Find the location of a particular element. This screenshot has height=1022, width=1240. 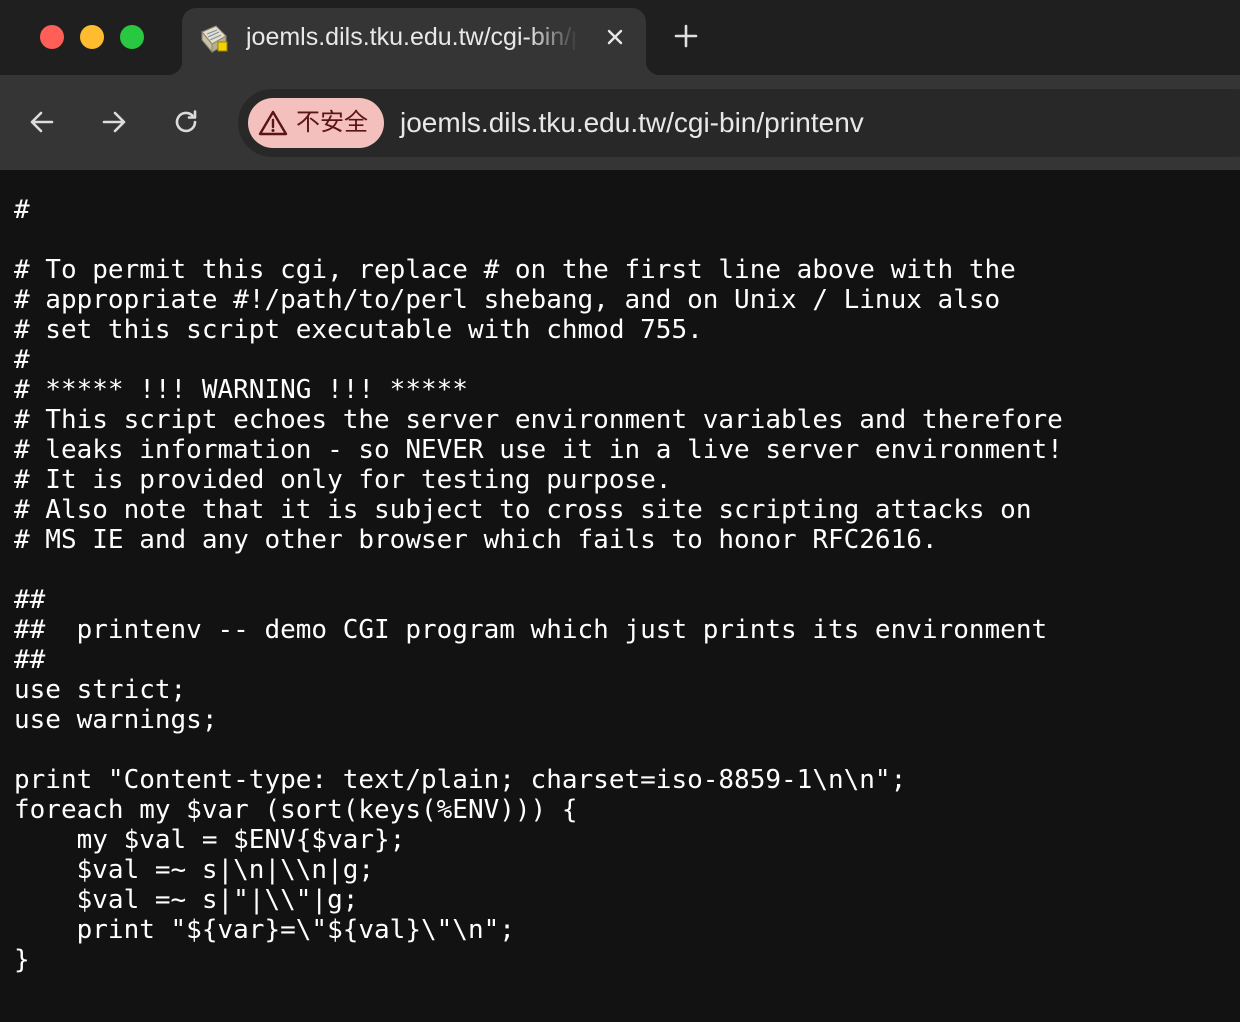

window-zoom-button is located at coordinates (132, 37).